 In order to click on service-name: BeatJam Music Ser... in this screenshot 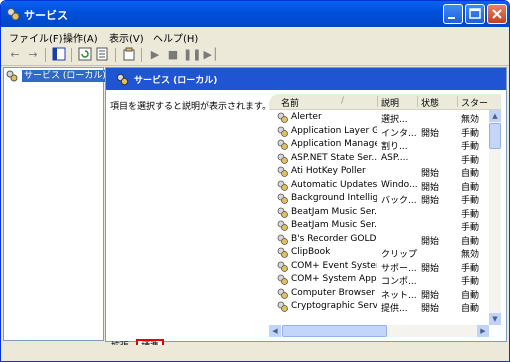, I will do `click(334, 211)`.